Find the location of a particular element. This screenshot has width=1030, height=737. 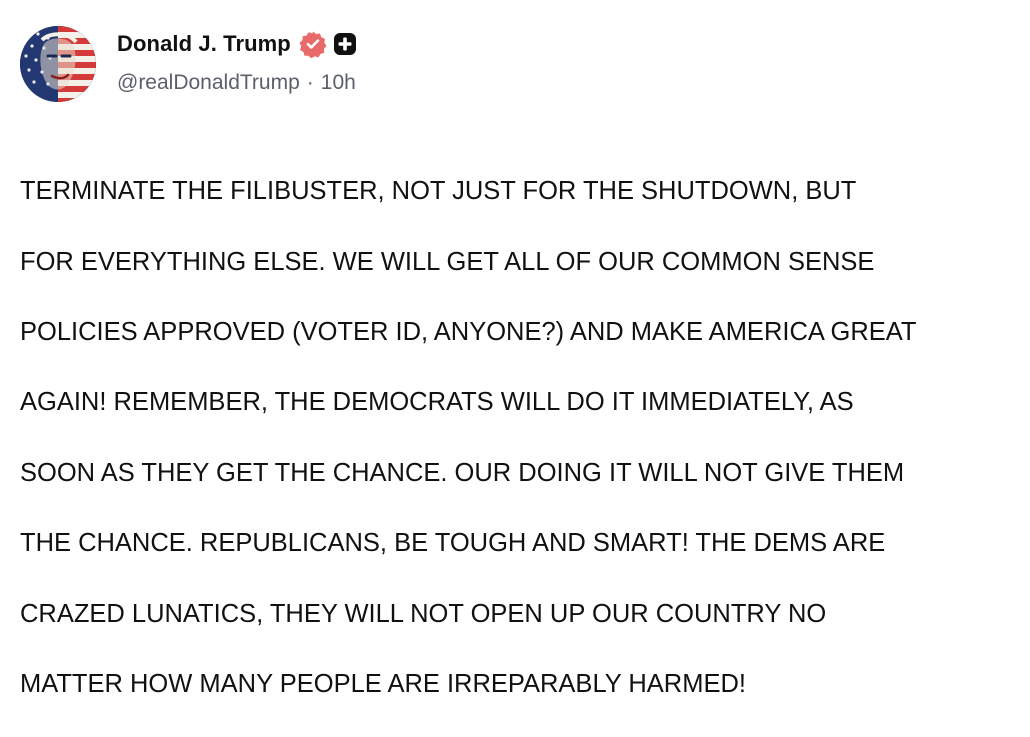

post-header: Donald J. Trump @realDonaldTrump · 10h is located at coordinates (563, 61).